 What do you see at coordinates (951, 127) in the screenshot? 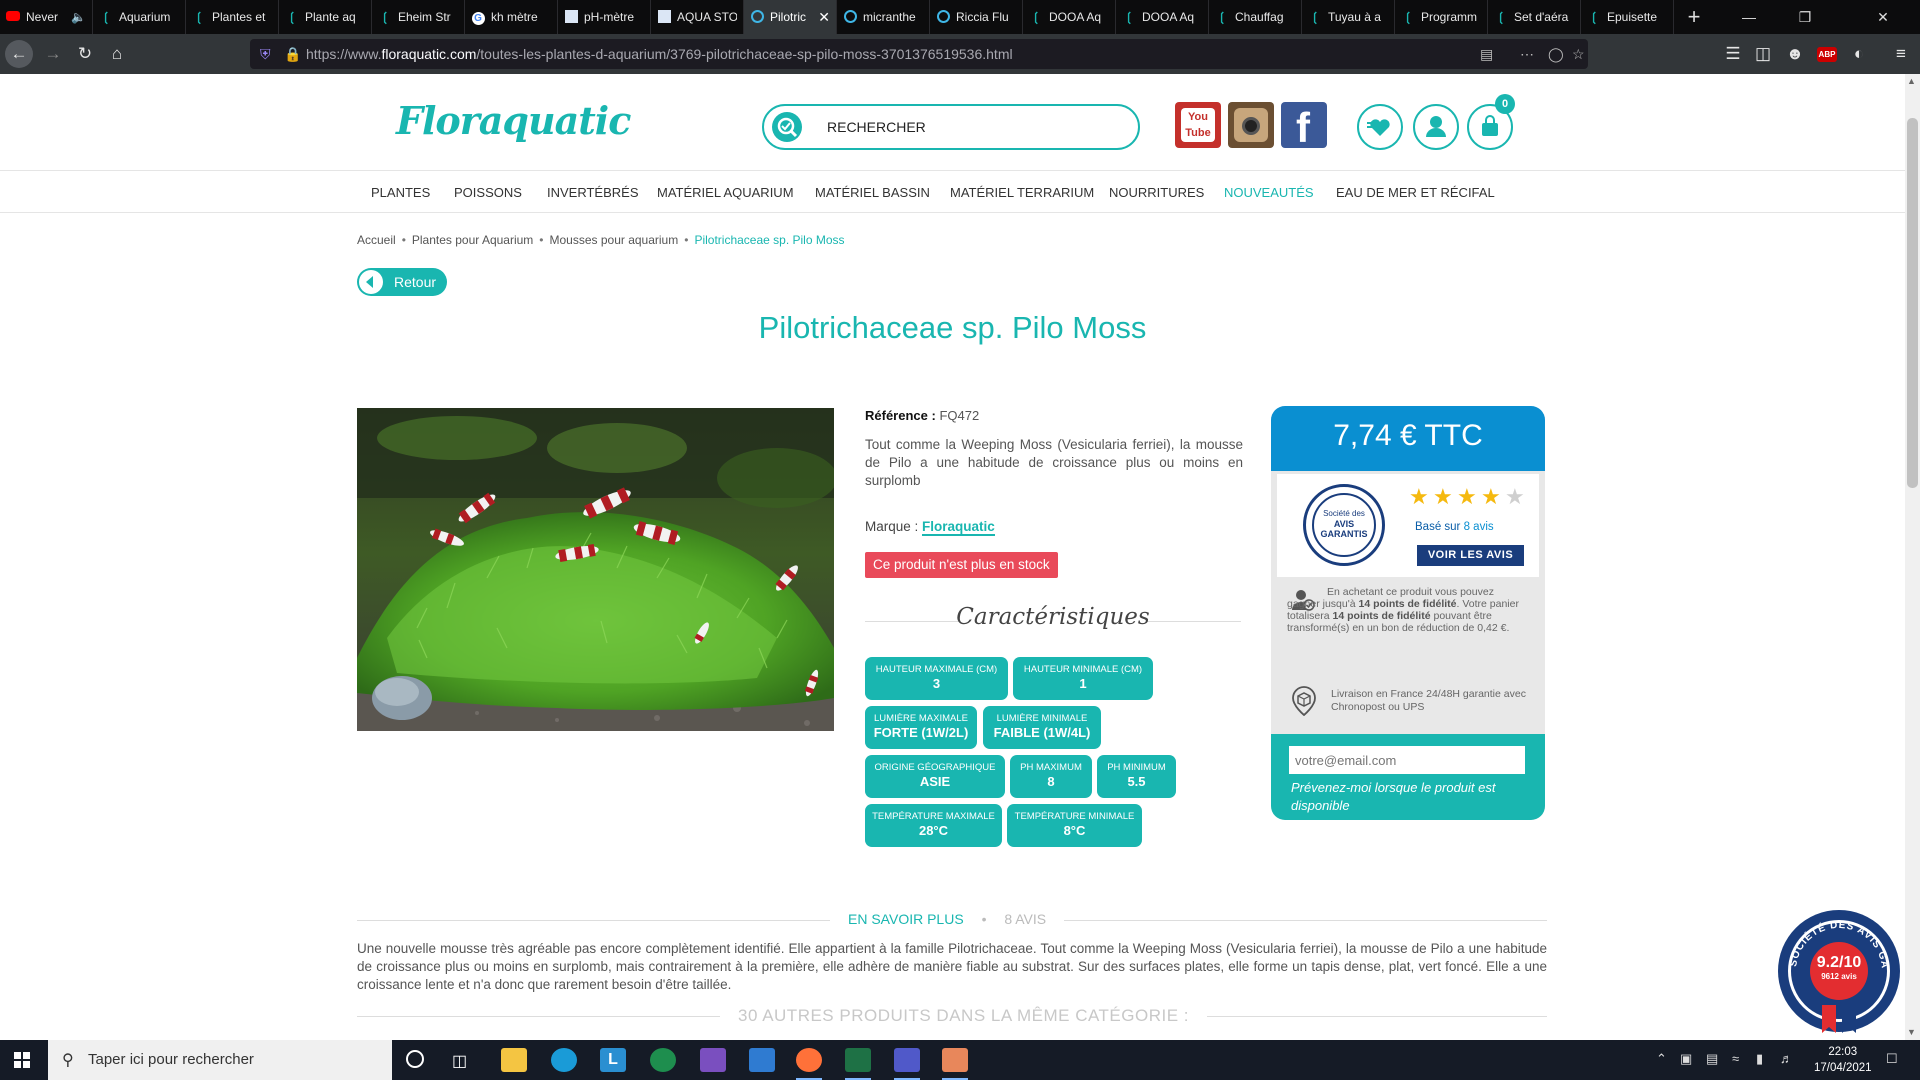
I see `search-box: RECHERCHER` at bounding box center [951, 127].